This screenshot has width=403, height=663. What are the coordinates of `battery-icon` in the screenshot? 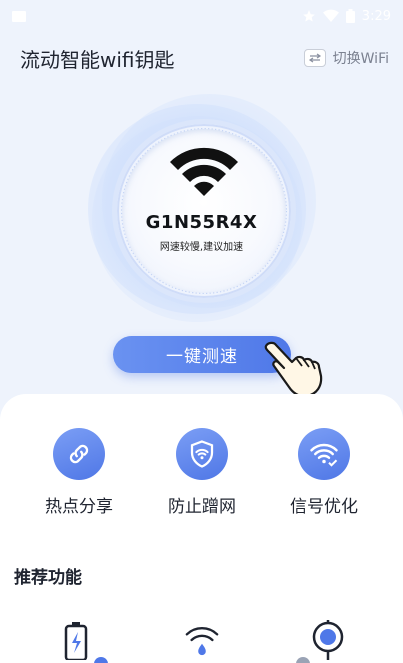 It's located at (350, 16).